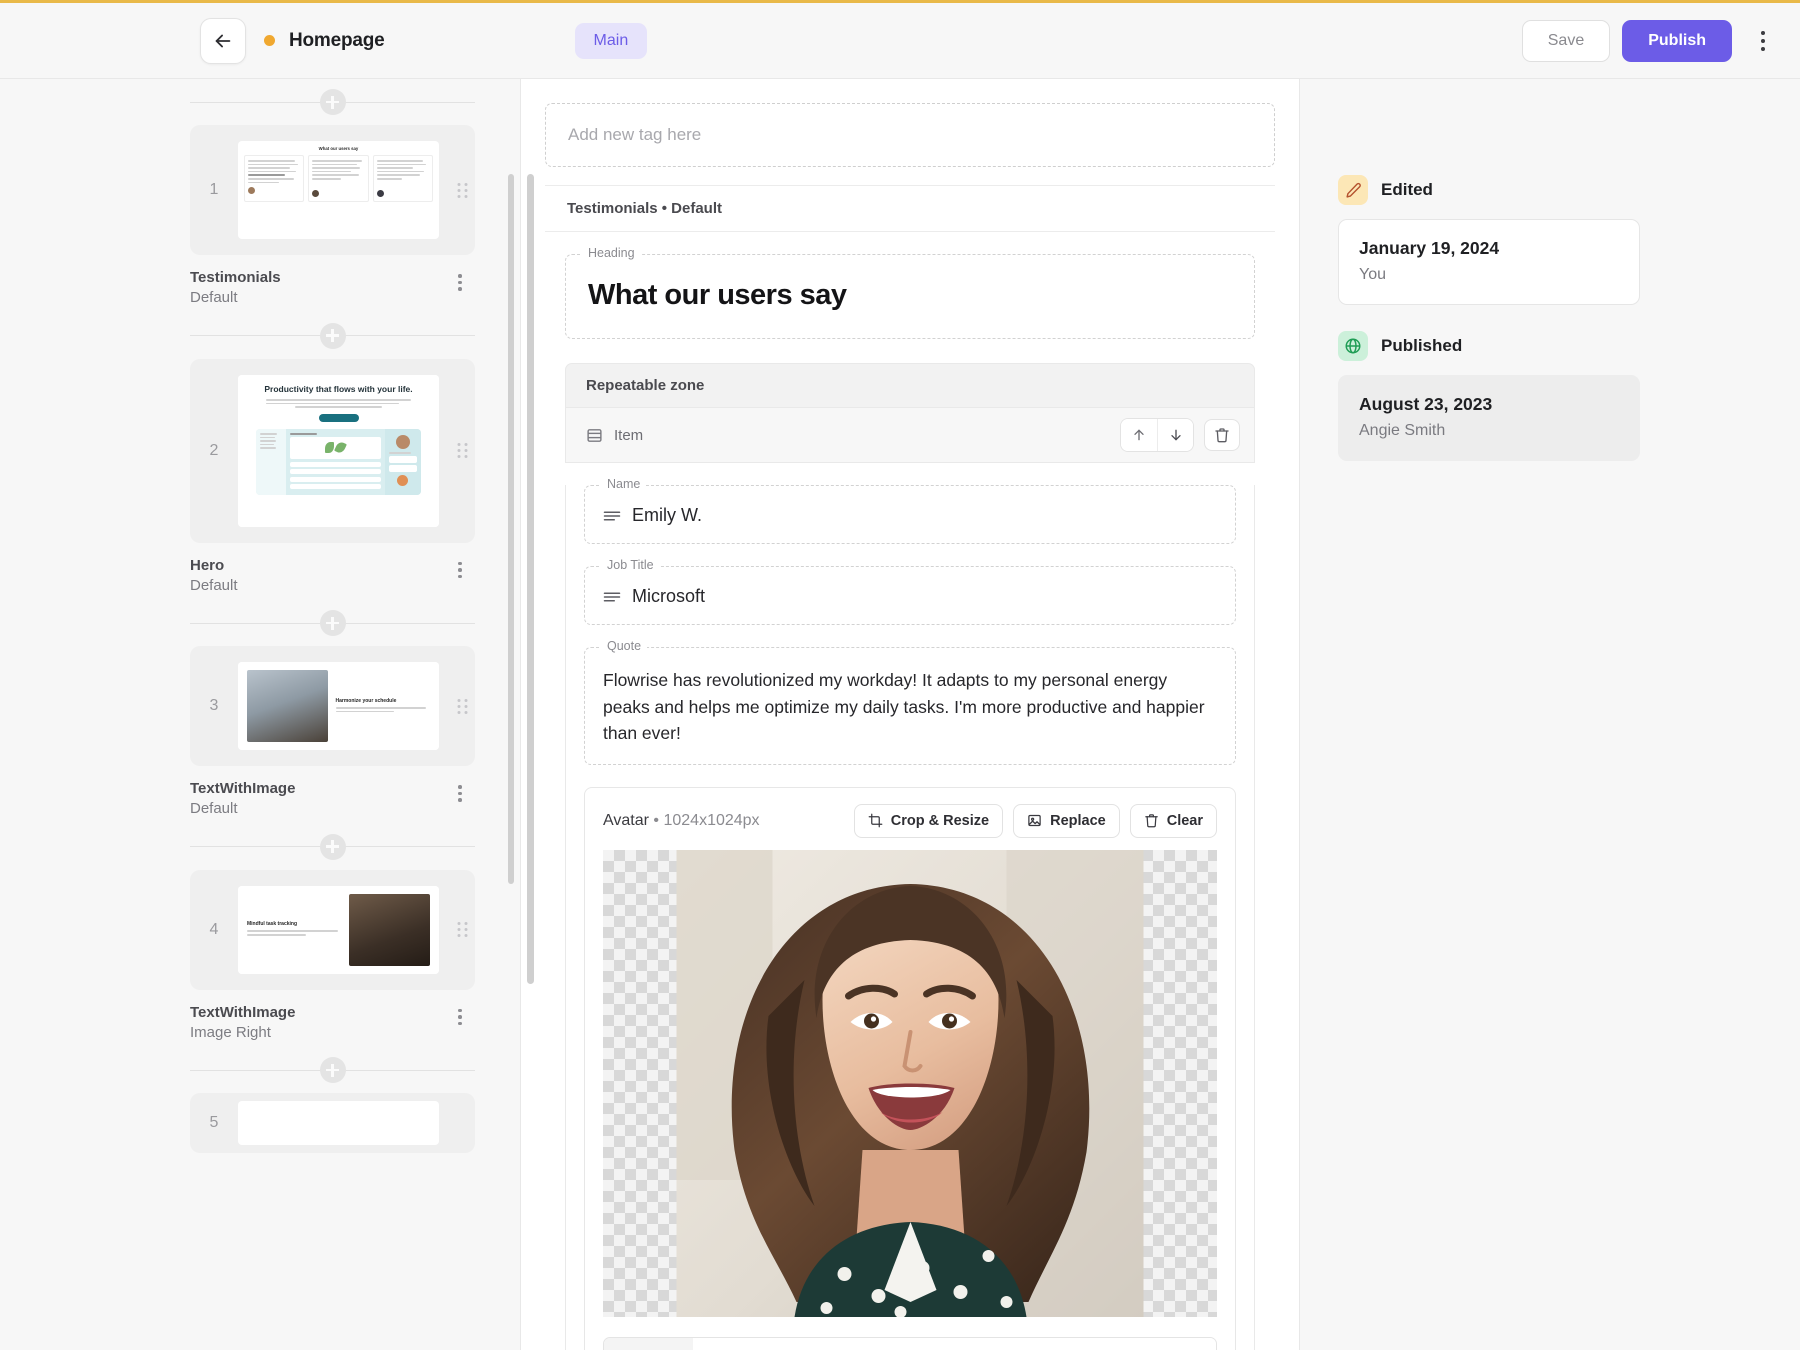  Describe the element at coordinates (954, 1343) in the screenshot. I see `alt-text-input: A photo of a smiling woman.` at that location.